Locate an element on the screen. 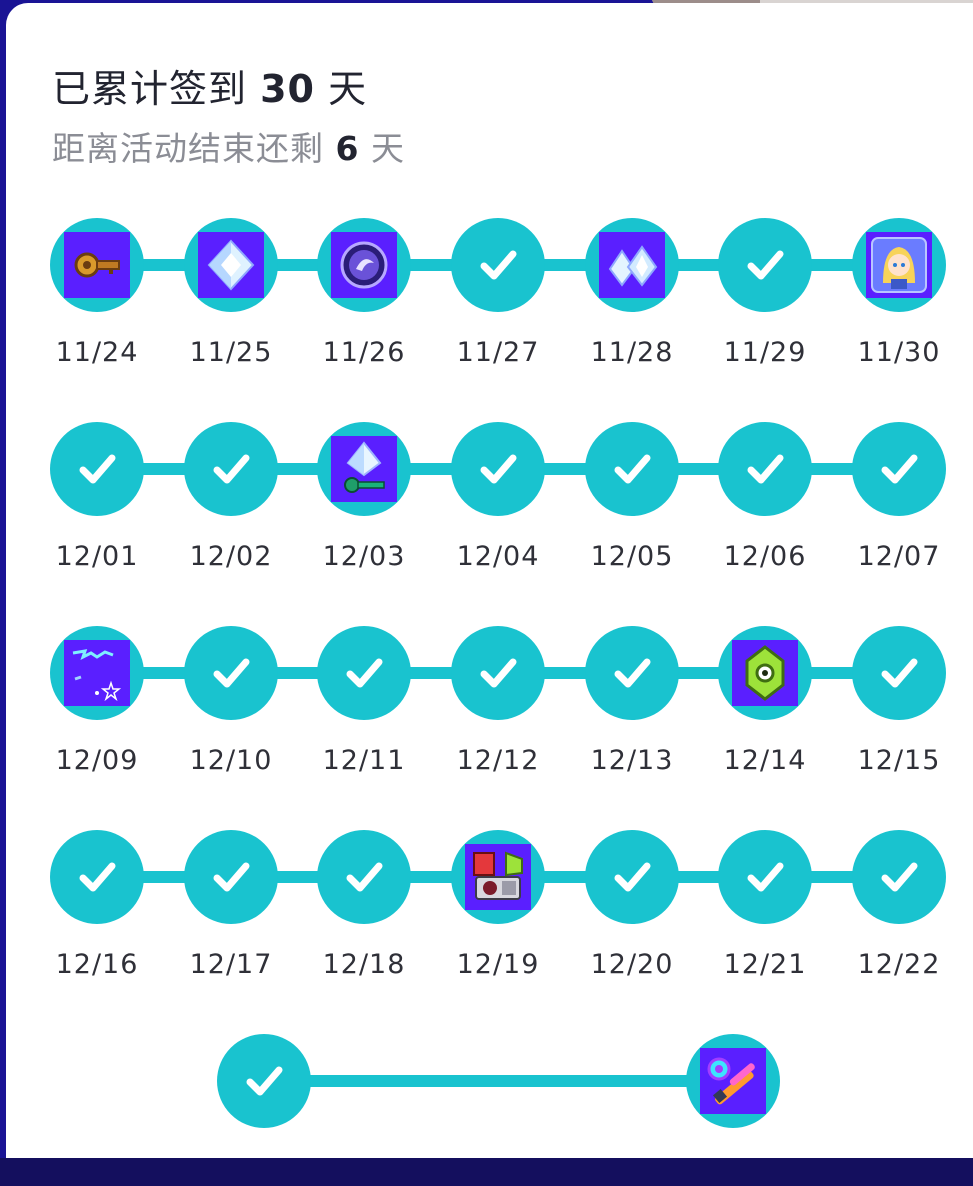 The image size is (973, 1186). day-date-label: 12/21 is located at coordinates (765, 964).